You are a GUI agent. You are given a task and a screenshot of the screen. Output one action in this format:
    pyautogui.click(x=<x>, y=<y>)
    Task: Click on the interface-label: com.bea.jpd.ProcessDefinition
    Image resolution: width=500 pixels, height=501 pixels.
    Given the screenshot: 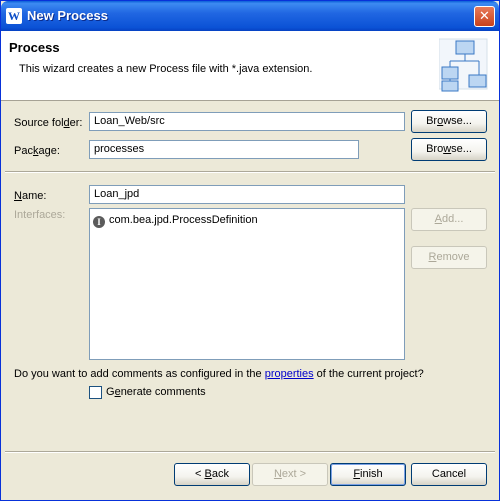 What is the action you would take?
    pyautogui.click(x=183, y=220)
    